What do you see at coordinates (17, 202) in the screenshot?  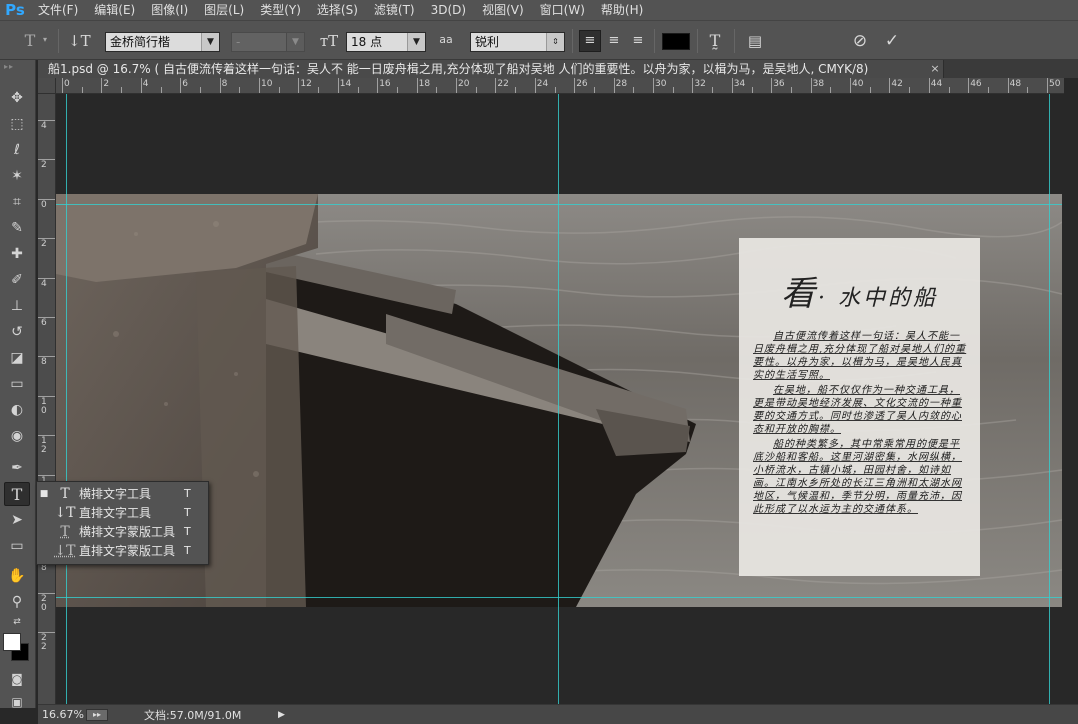 I see `crop-tool-icon: ⌗` at bounding box center [17, 202].